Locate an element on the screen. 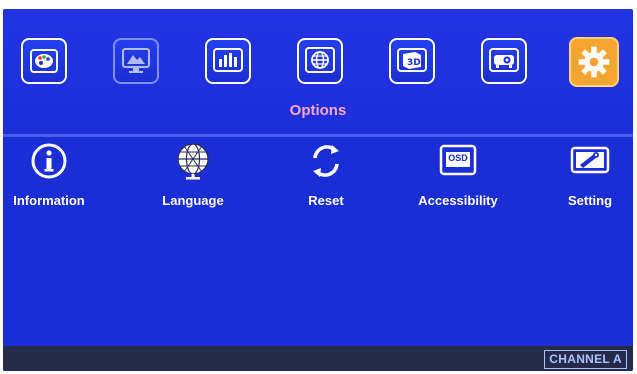 The height and width of the screenshot is (374, 637). option-label: Setting is located at coordinates (590, 200).